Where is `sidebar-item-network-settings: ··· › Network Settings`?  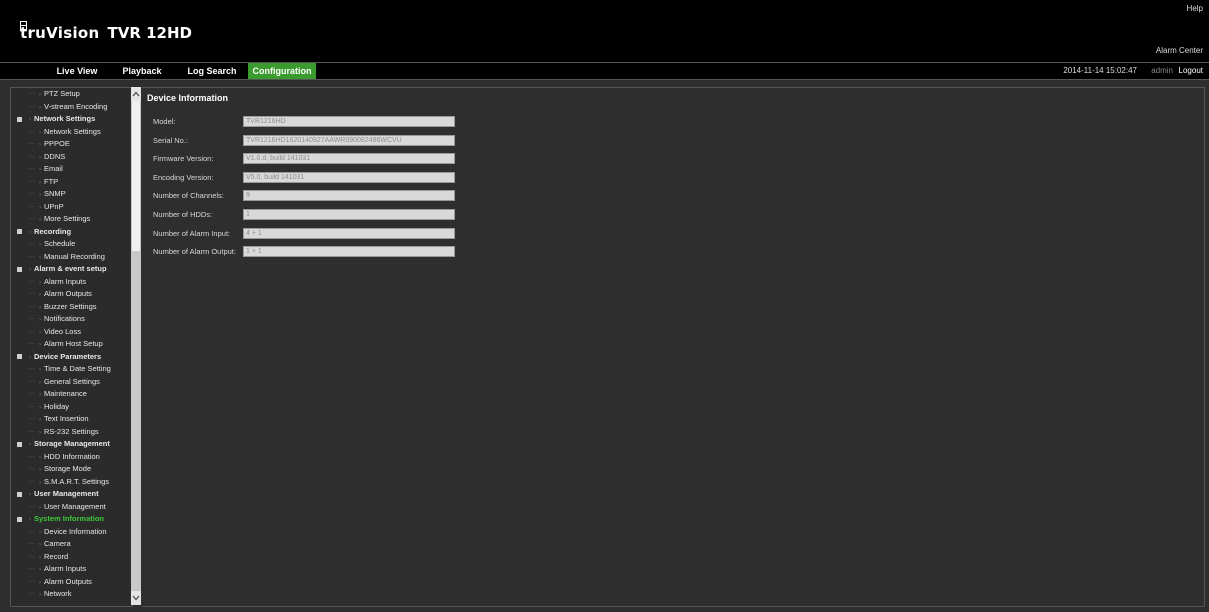 sidebar-item-network-settings: ··· › Network Settings is located at coordinates (71, 132).